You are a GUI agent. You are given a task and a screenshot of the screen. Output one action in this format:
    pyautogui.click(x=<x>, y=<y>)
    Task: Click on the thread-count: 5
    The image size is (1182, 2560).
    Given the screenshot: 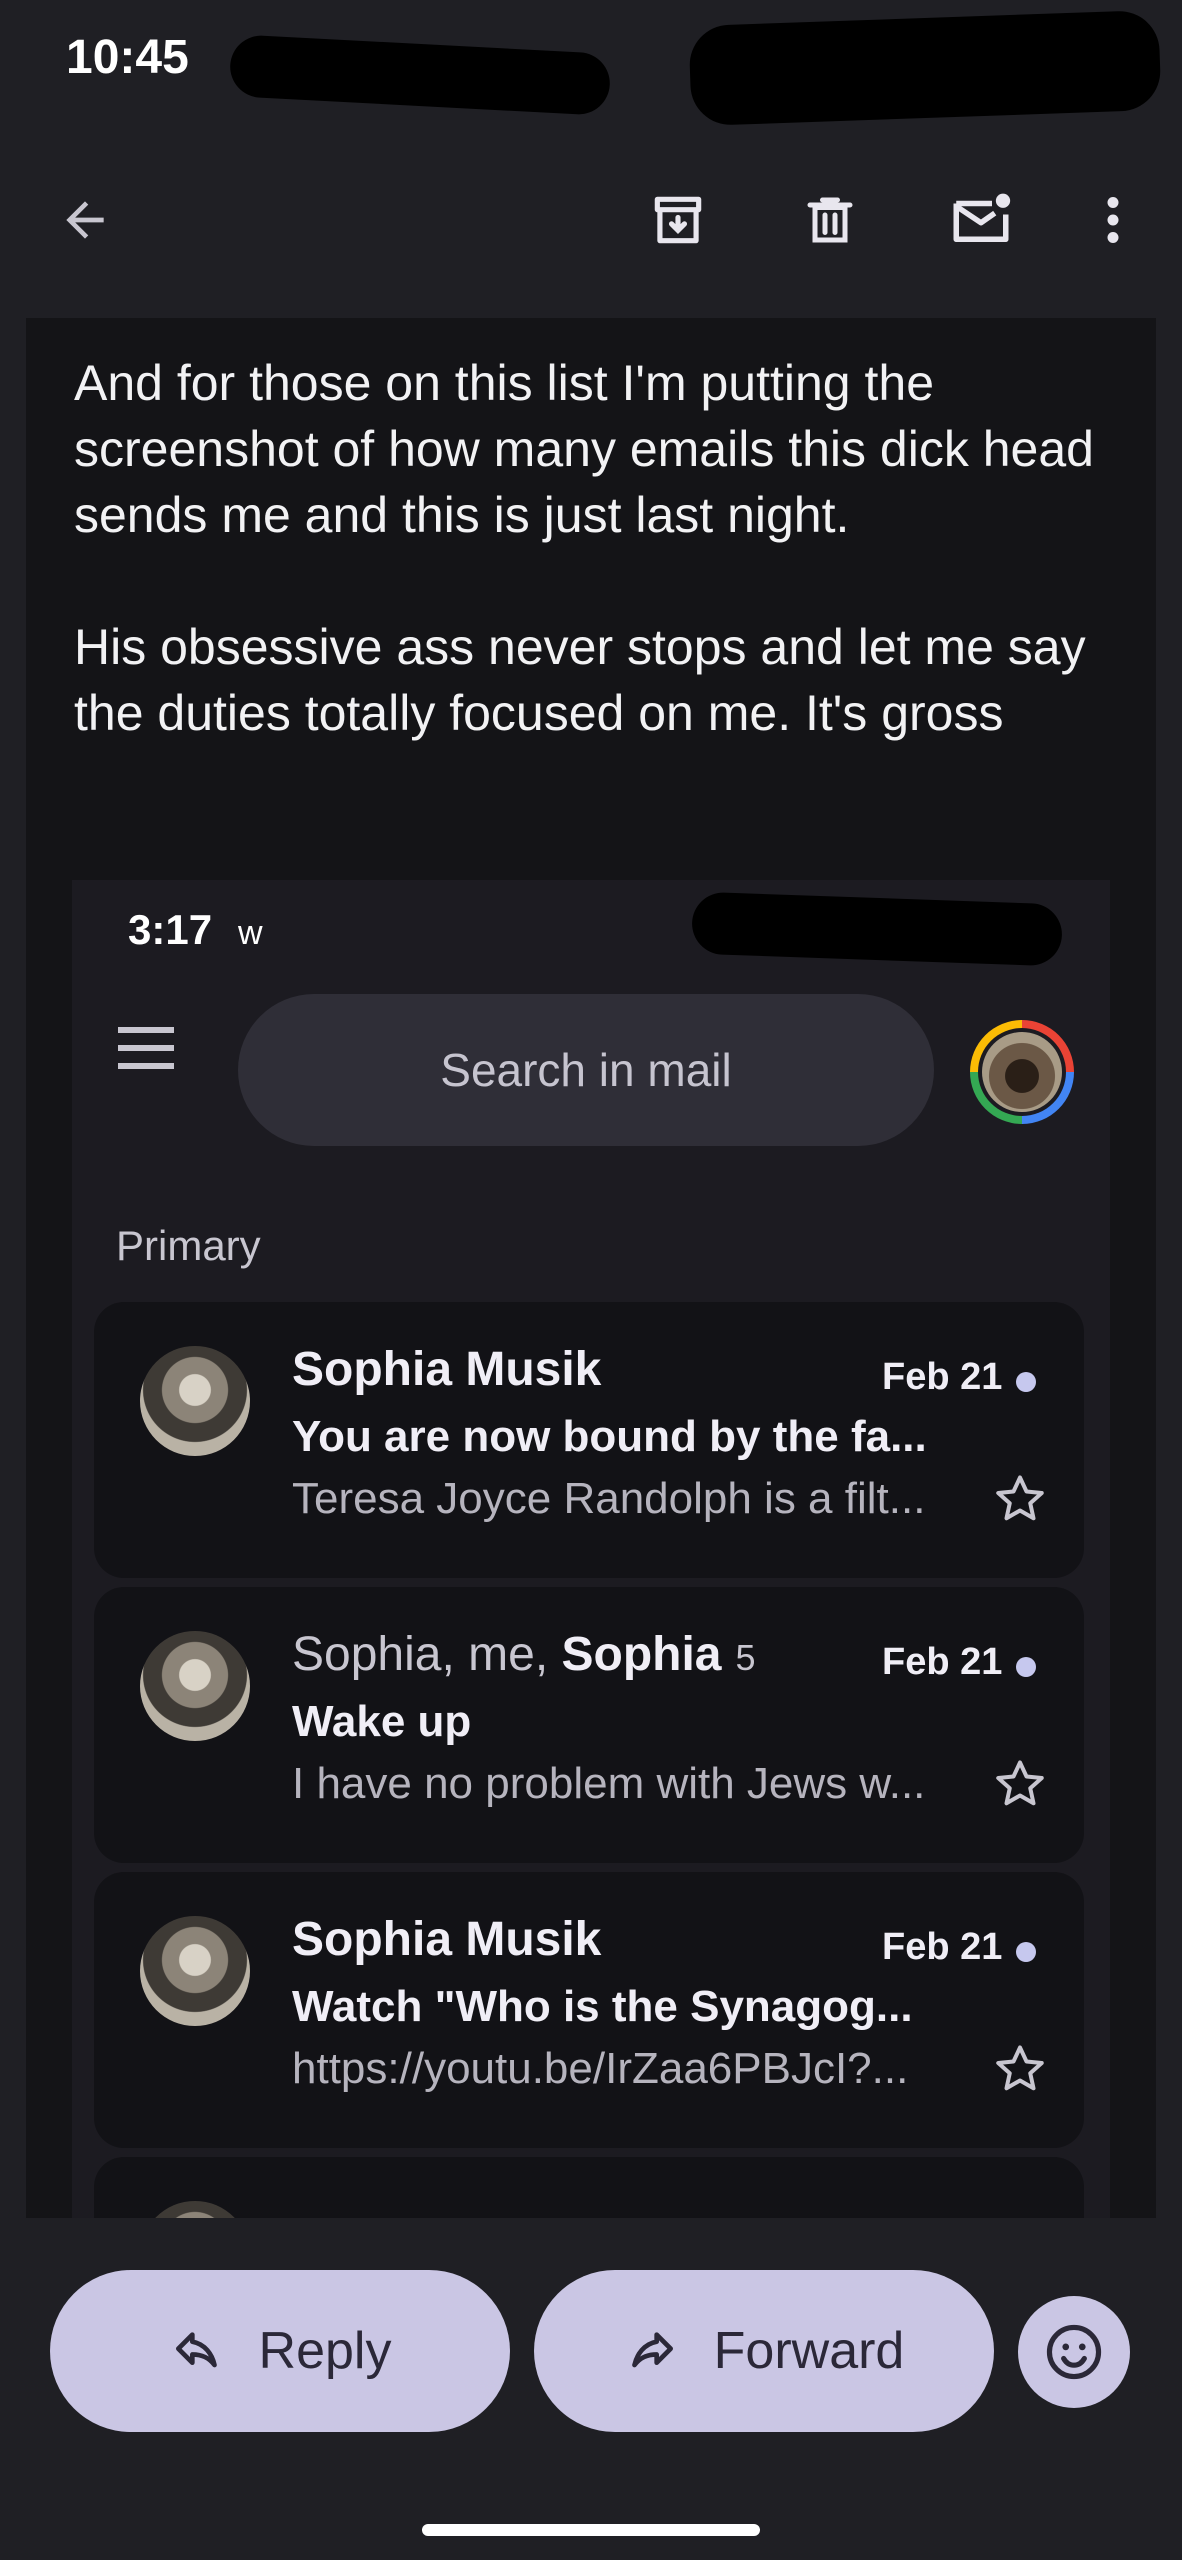 What is the action you would take?
    pyautogui.click(x=745, y=1657)
    